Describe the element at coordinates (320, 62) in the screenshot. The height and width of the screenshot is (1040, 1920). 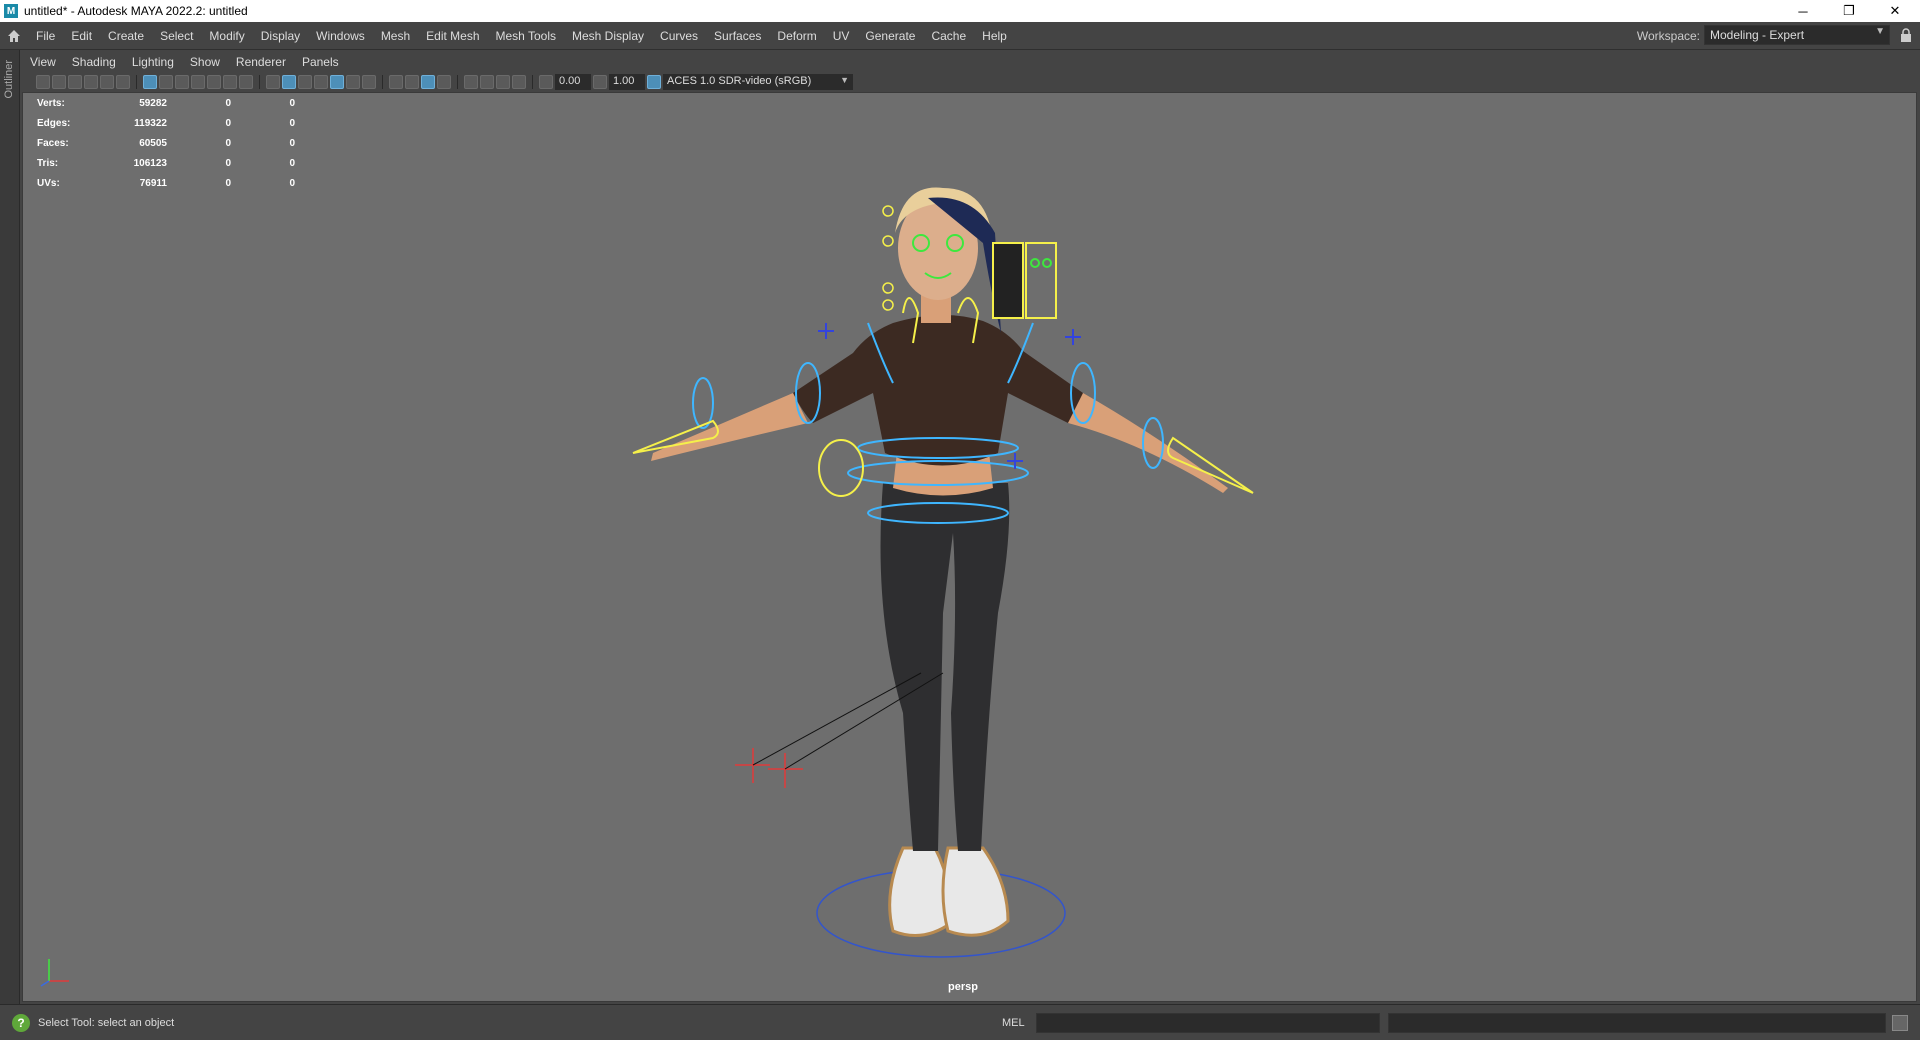
I see `vp-menu-panels: Panels` at that location.